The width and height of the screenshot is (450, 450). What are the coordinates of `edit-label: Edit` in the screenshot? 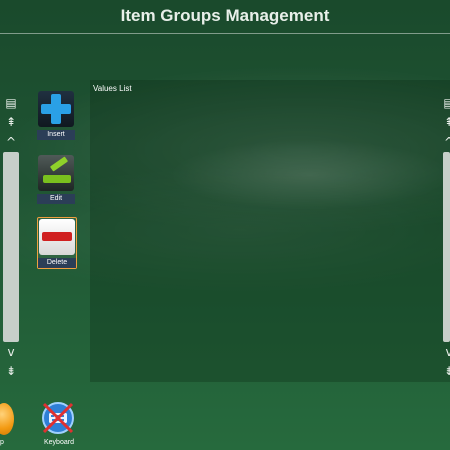 It's located at (56, 199).